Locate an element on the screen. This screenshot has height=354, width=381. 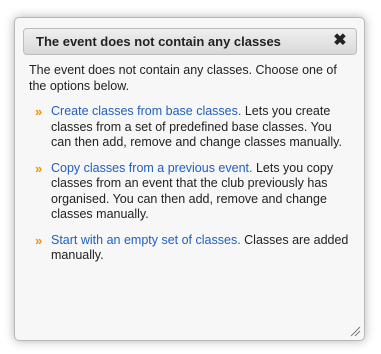
create-from-base-classes-link: Create classes from base classes. is located at coordinates (146, 111).